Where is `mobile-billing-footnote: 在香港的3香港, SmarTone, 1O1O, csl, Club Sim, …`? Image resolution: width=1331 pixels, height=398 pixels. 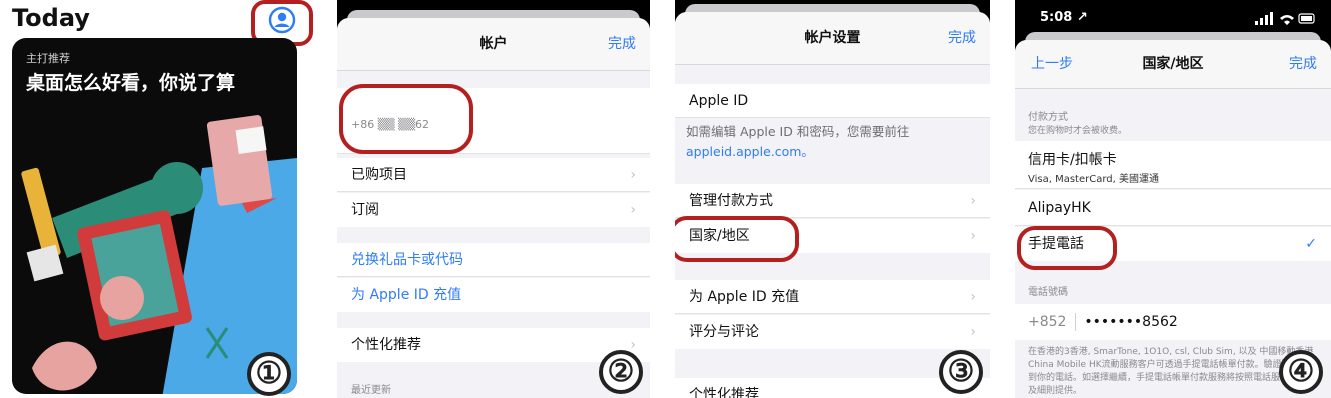 mobile-billing-footnote: 在香港的3香港, SmarTone, 1O1O, csl, Club Sim, … is located at coordinates (1173, 371).